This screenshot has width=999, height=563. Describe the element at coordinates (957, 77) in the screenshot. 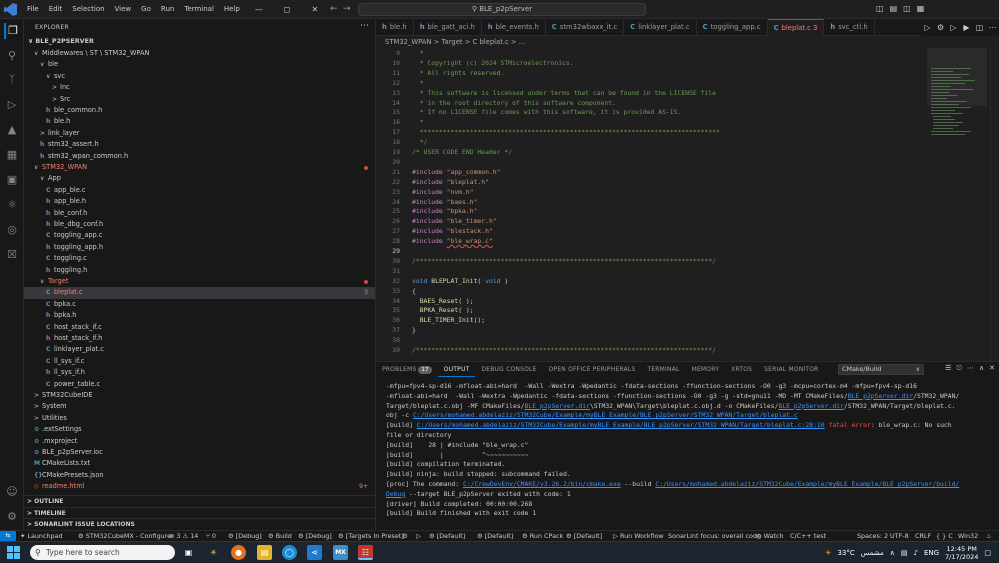

I see `minimap-viewport` at that location.